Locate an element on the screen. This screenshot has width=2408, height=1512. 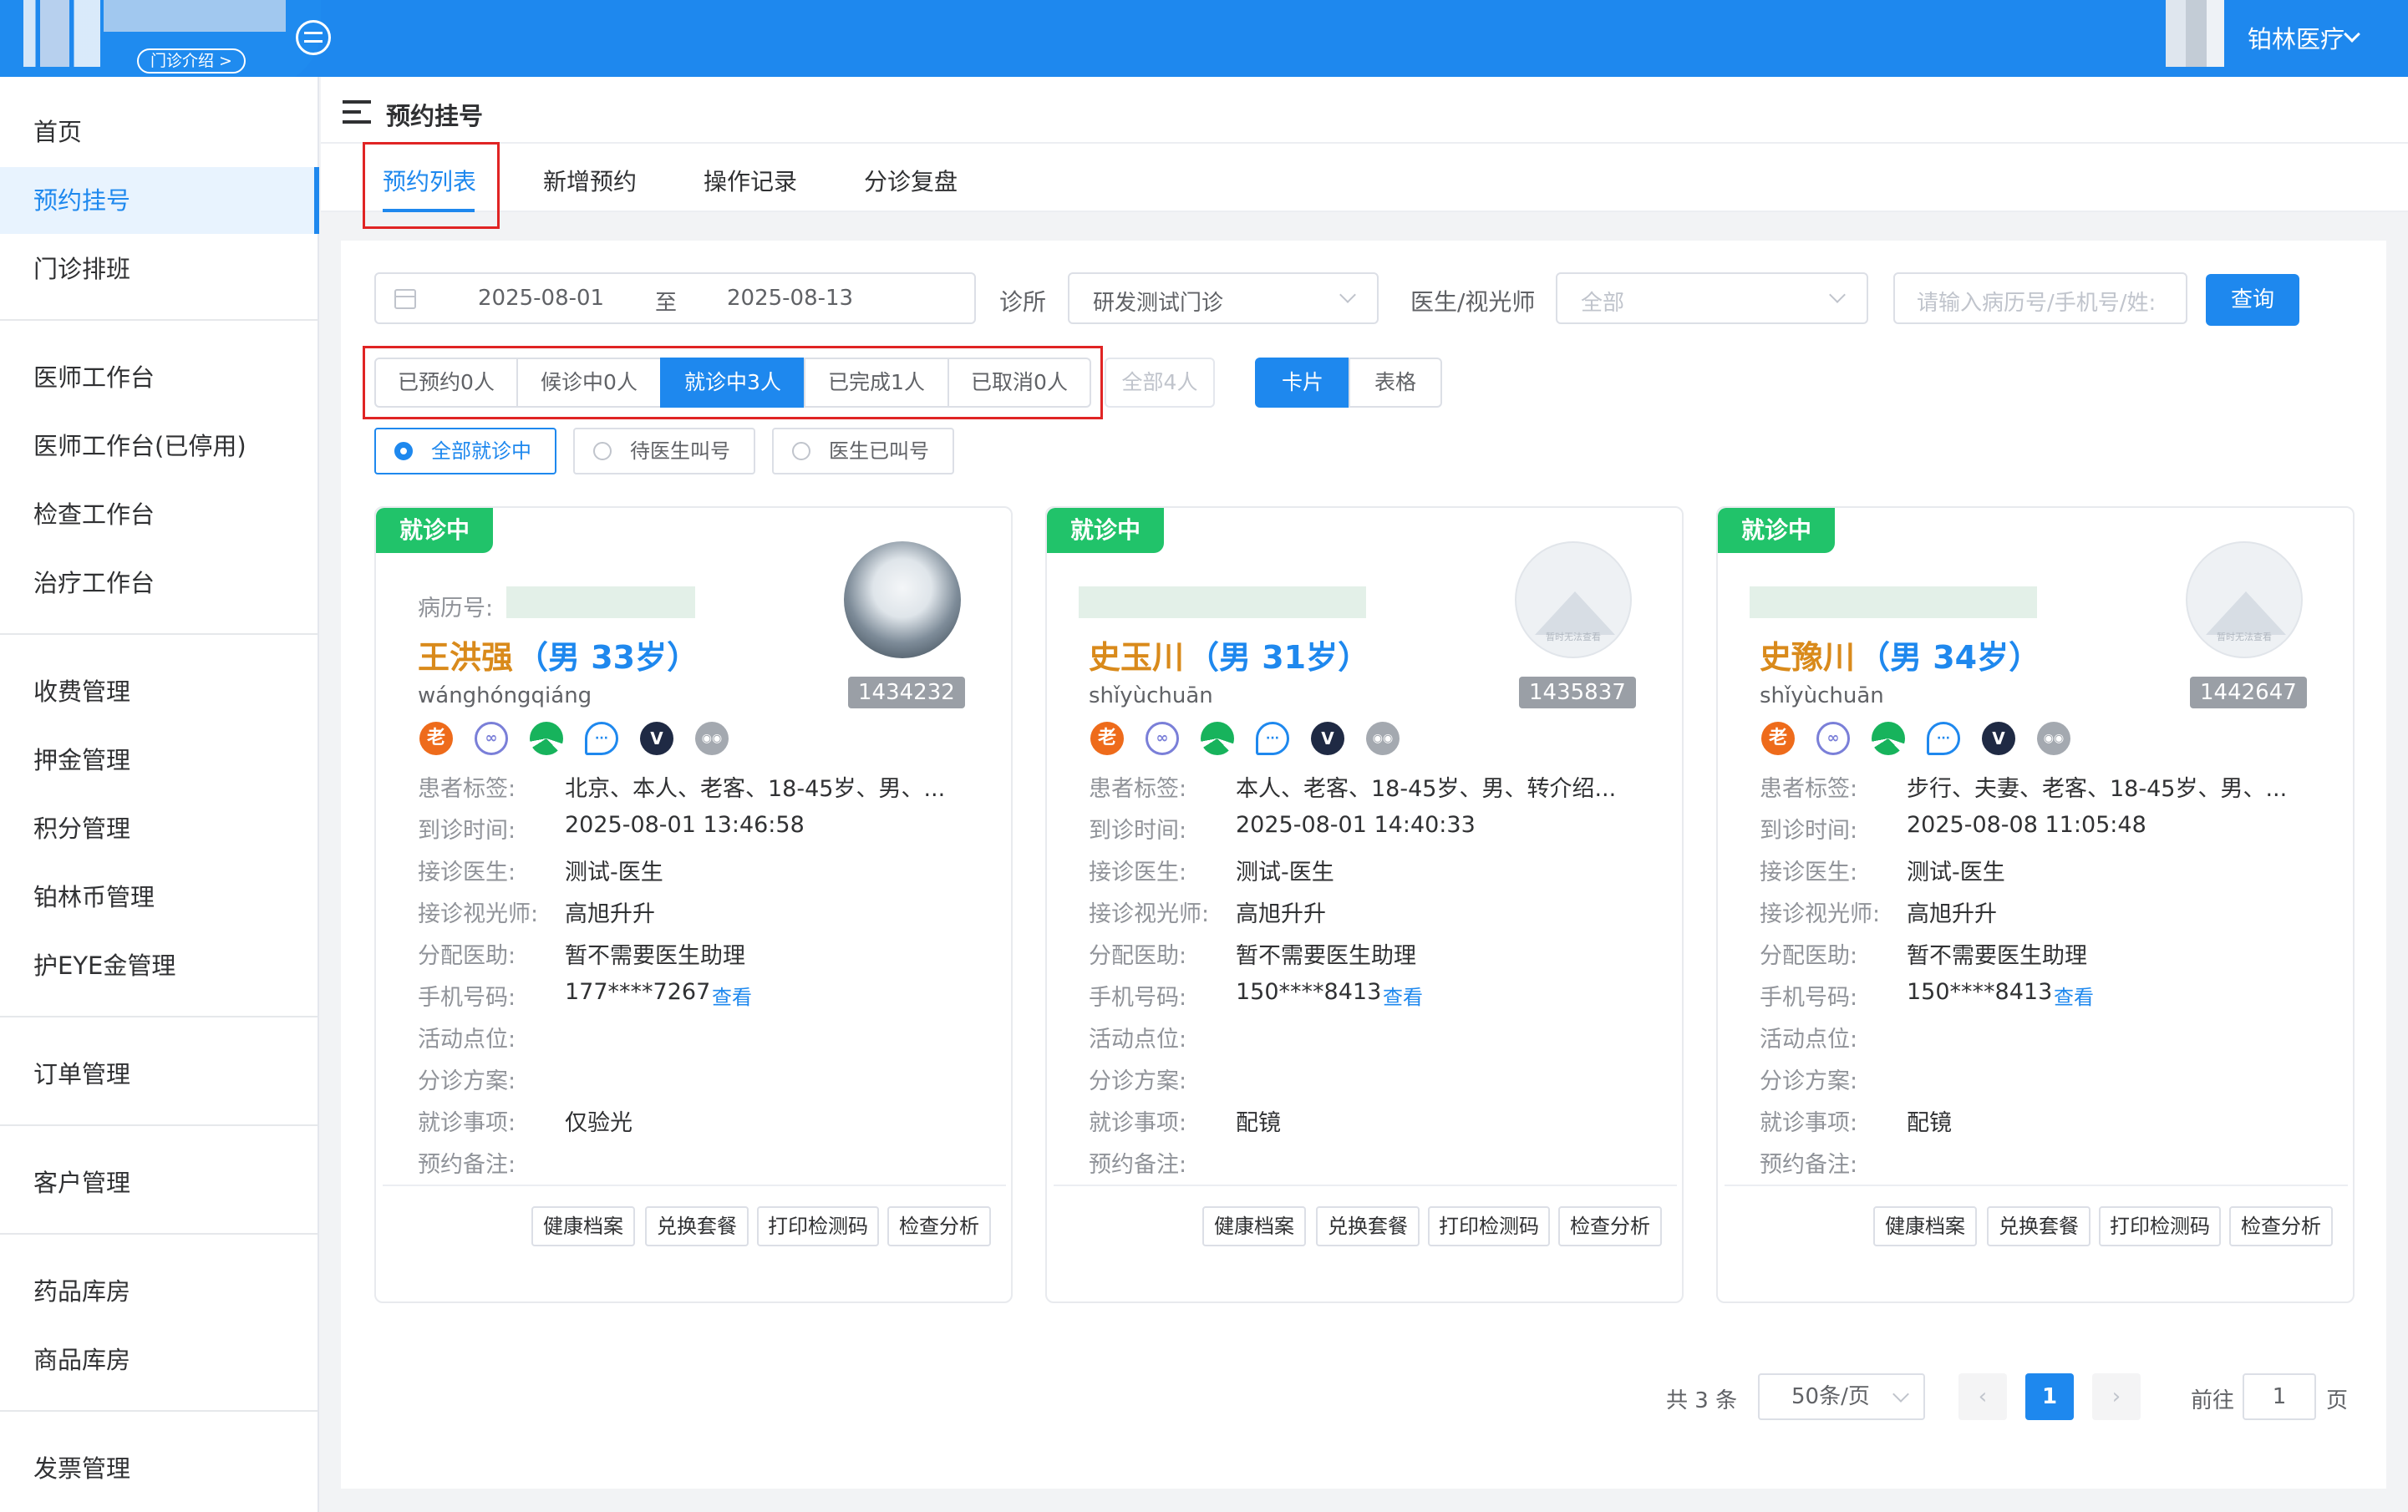
page-number-button: 1 is located at coordinates (2049, 1396).